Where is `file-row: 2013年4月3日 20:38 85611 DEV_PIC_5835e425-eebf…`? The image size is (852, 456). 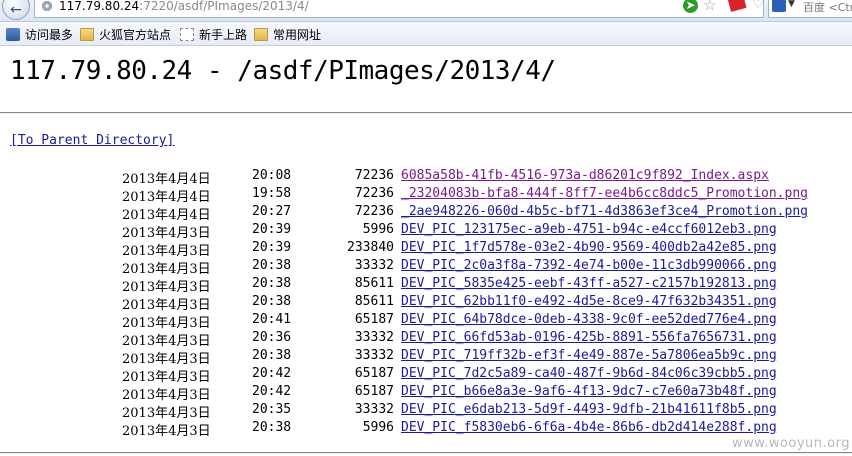 file-row: 2013年4月3日 20:38 85611 DEV_PIC_5835e425-eebf… is located at coordinates (426, 285).